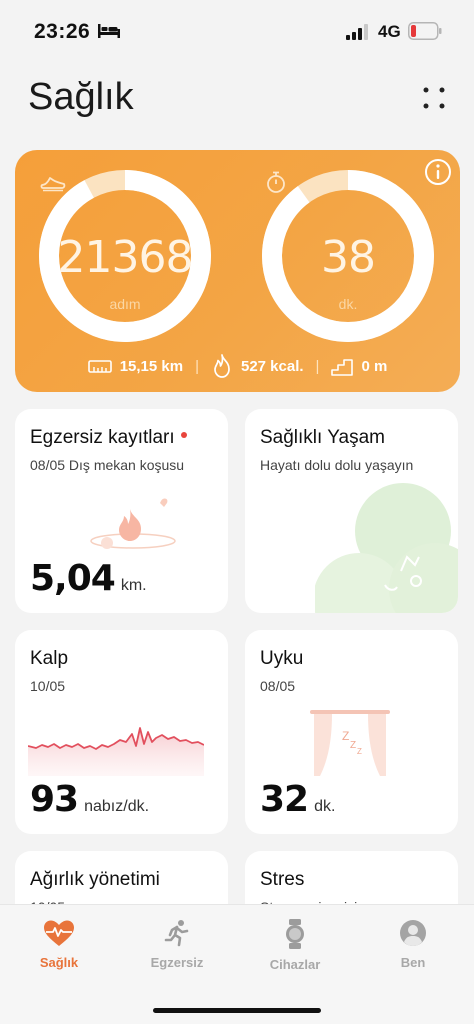 Image resolution: width=474 pixels, height=1024 pixels. What do you see at coordinates (295, 934) in the screenshot?
I see `watch-icon` at bounding box center [295, 934].